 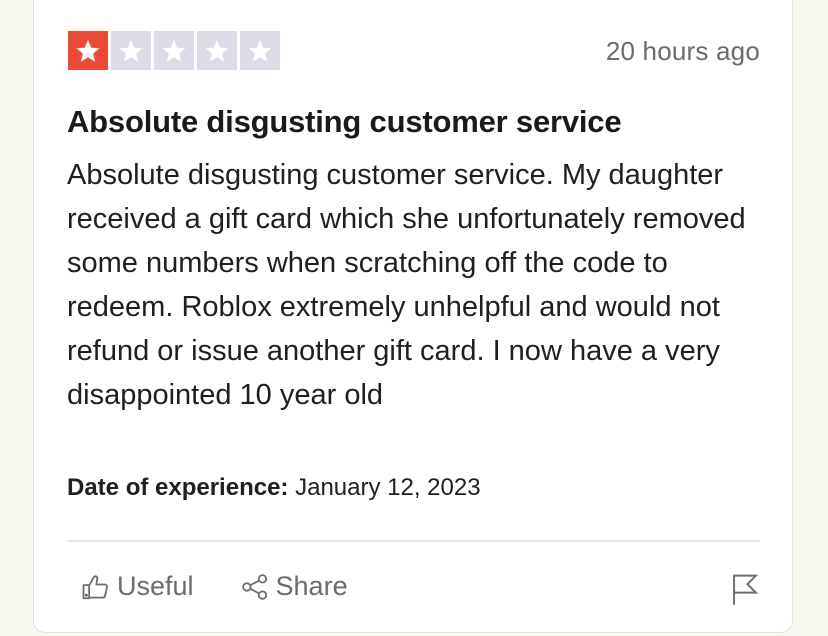 What do you see at coordinates (413, 541) in the screenshot?
I see `divider` at bounding box center [413, 541].